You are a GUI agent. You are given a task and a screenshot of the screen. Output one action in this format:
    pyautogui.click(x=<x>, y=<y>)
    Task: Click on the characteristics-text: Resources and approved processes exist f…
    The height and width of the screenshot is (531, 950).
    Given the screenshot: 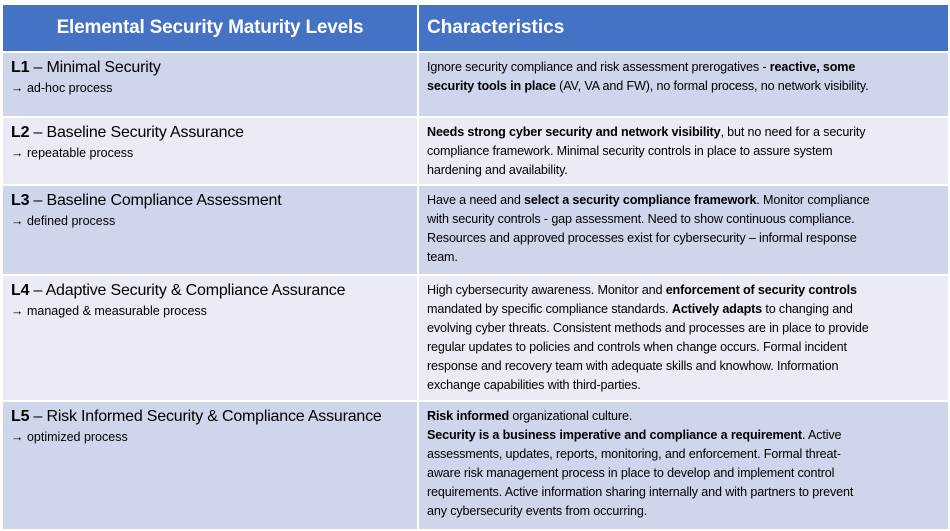 What is the action you would take?
    pyautogui.click(x=642, y=238)
    